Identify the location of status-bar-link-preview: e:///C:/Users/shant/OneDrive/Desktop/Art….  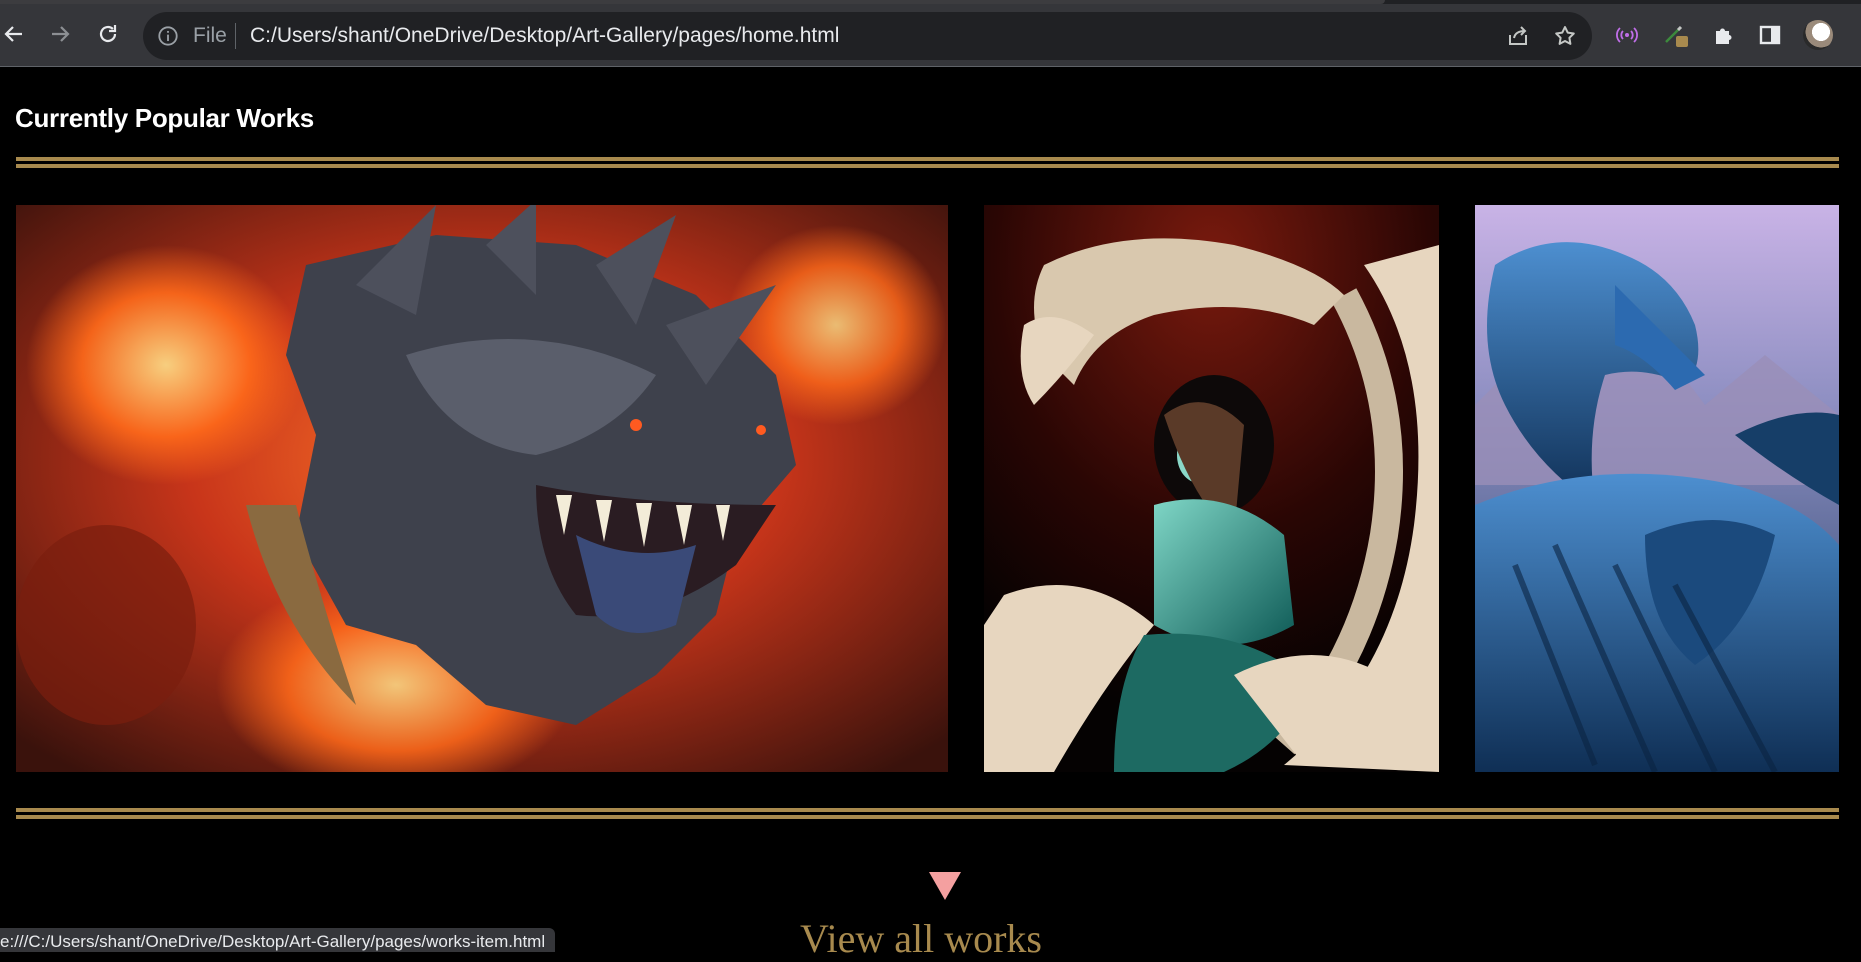
(278, 940).